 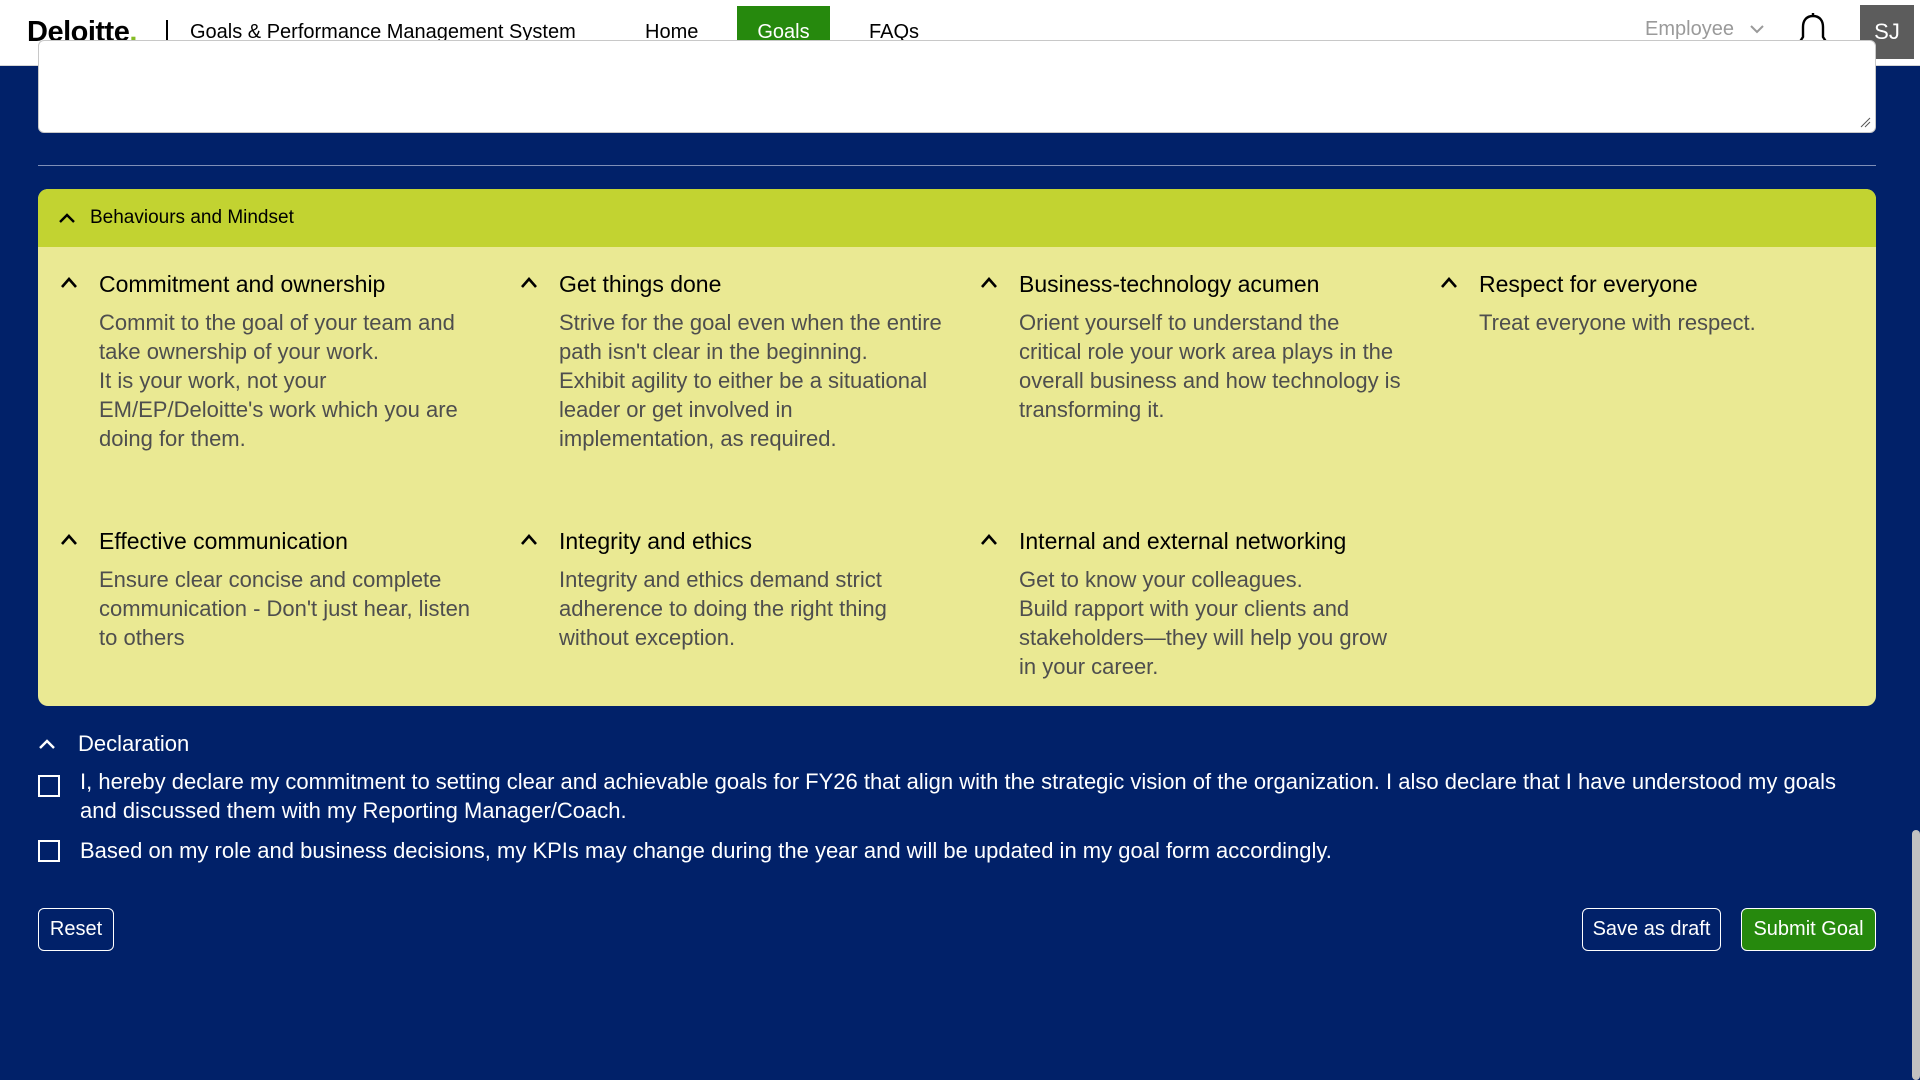 What do you see at coordinates (1808, 929) in the screenshot?
I see `submit-goal-button: Submit Goal` at bounding box center [1808, 929].